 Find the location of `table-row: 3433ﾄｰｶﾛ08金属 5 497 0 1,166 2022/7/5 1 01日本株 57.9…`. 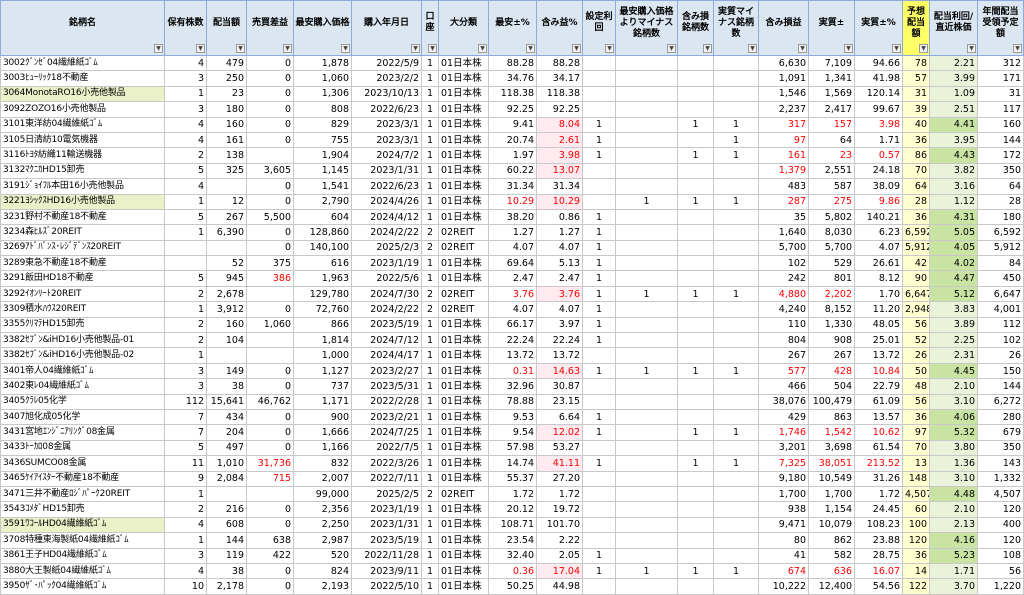

table-row: 3433ﾄｰｶﾛ08金属 5 497 0 1,166 2022/7/5 1 01日本株 57.9… is located at coordinates (512, 448).